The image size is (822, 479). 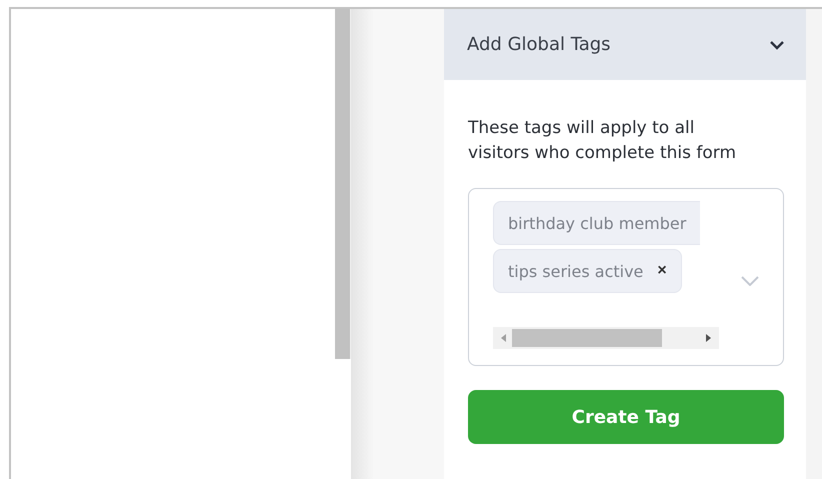 What do you see at coordinates (606, 338) in the screenshot?
I see `horizontal-scrollbar` at bounding box center [606, 338].